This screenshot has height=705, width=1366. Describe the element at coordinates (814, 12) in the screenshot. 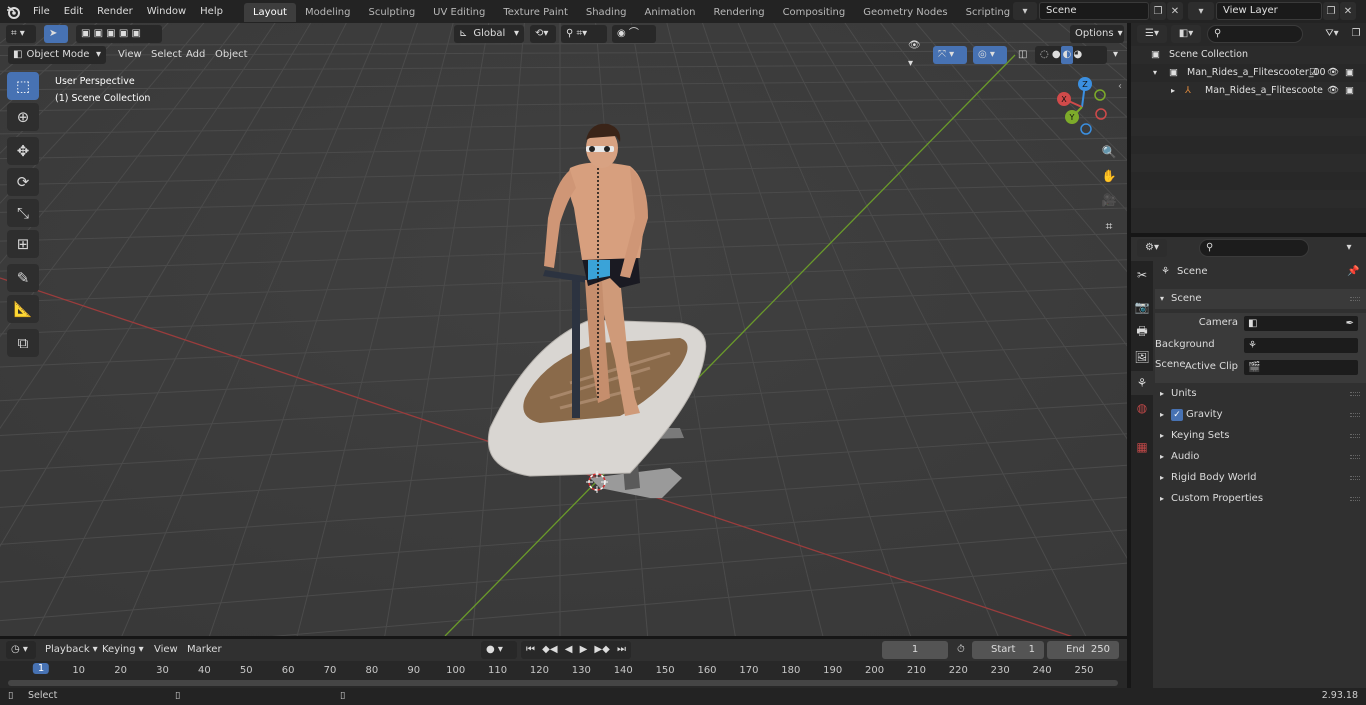

I see `tab-compositing: Compositing` at that location.